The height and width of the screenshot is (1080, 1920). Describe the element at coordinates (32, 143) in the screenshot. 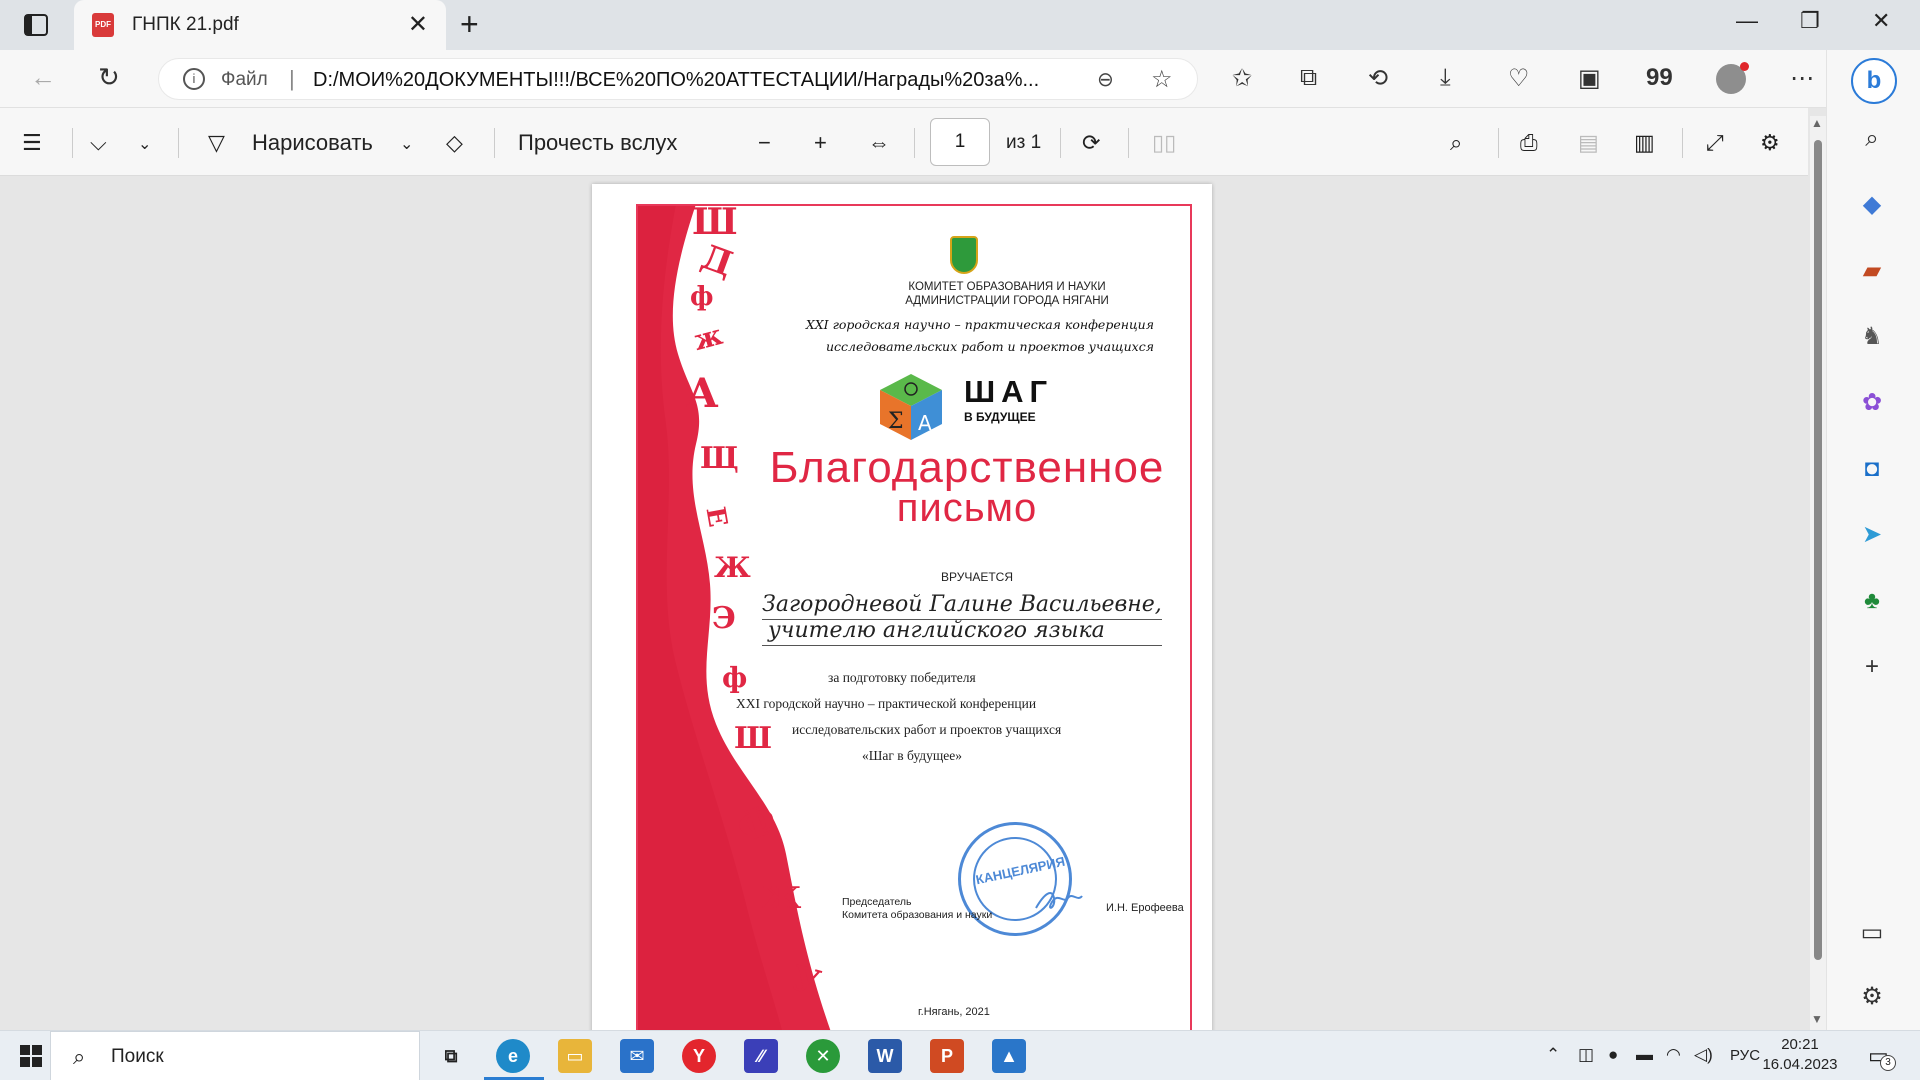

I see `contents-list-icon: ☰` at that location.